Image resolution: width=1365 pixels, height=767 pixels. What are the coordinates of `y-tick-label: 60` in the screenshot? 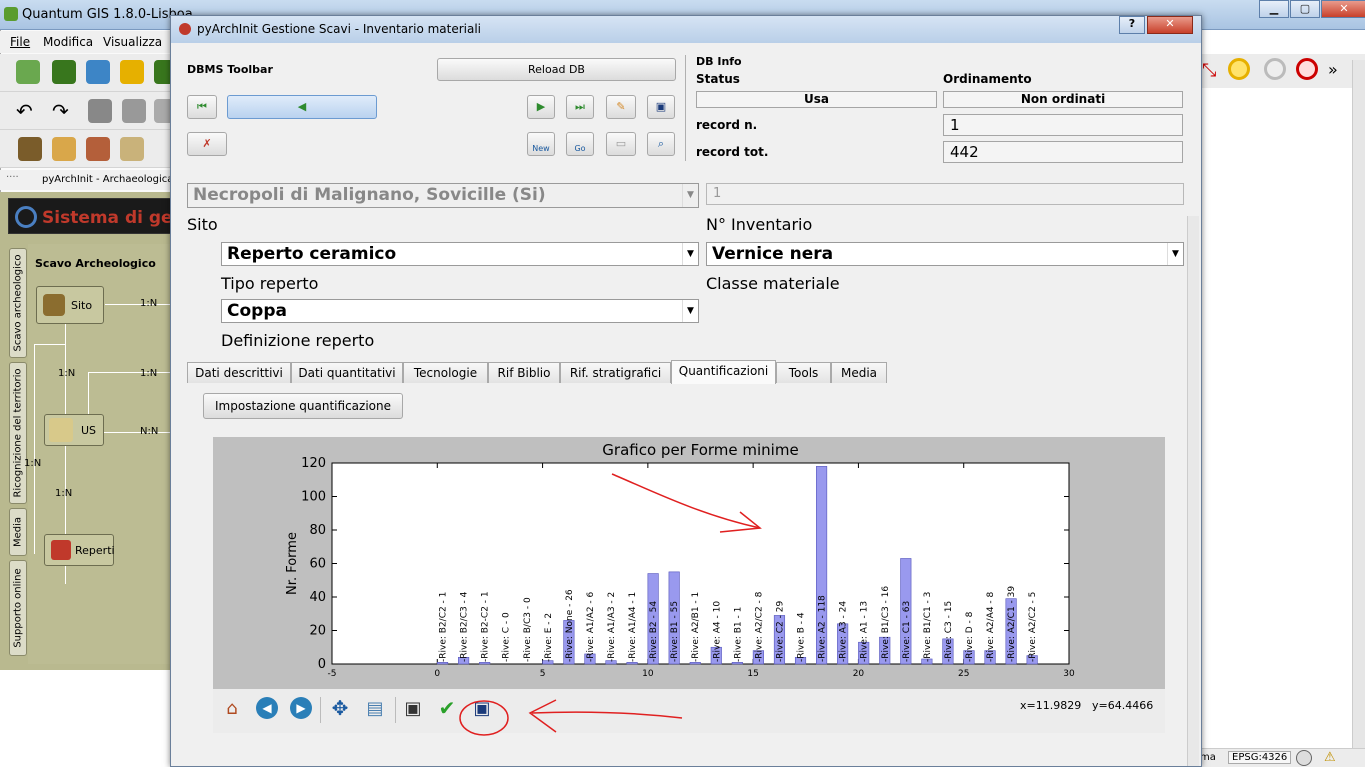 It's located at (317, 564).